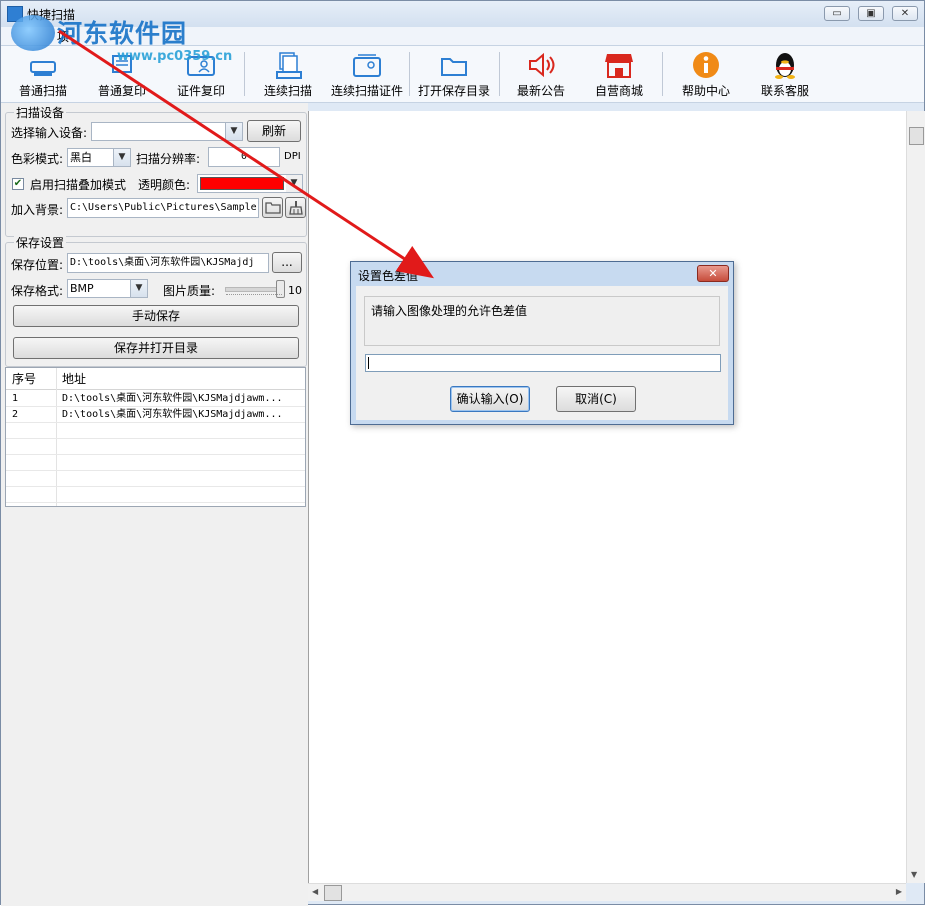  Describe the element at coordinates (784, 91) in the screenshot. I see `toolbar-label: 联系客服` at that location.